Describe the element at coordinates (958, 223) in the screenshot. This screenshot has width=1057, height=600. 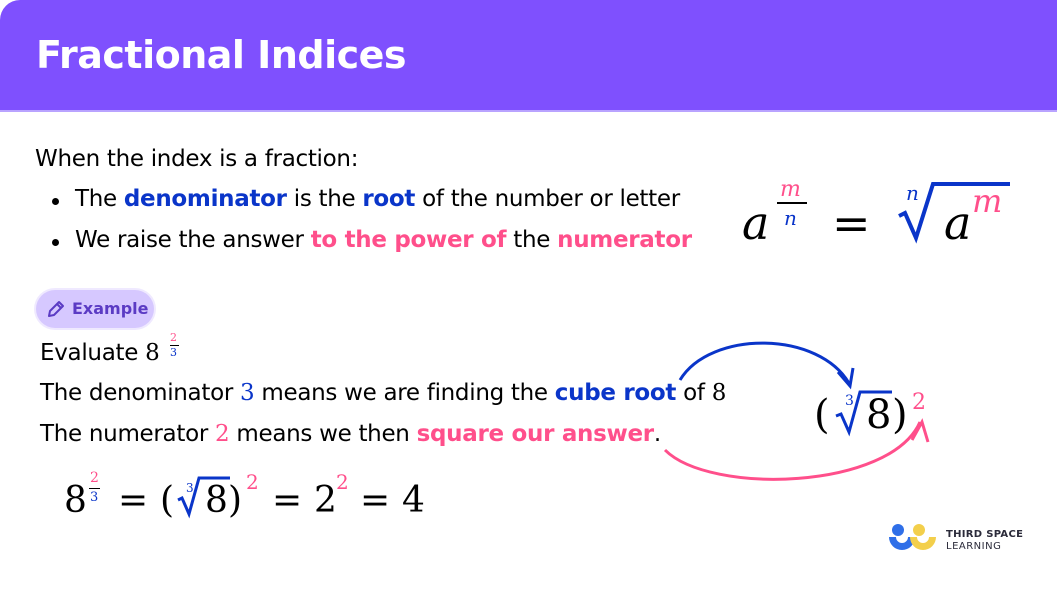
I see `formula-radicand: a` at that location.